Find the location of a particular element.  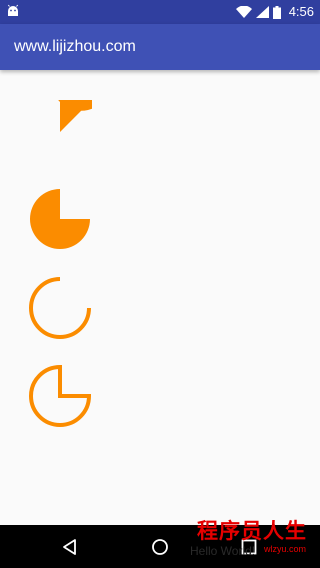

battery-icon is located at coordinates (276, 12).